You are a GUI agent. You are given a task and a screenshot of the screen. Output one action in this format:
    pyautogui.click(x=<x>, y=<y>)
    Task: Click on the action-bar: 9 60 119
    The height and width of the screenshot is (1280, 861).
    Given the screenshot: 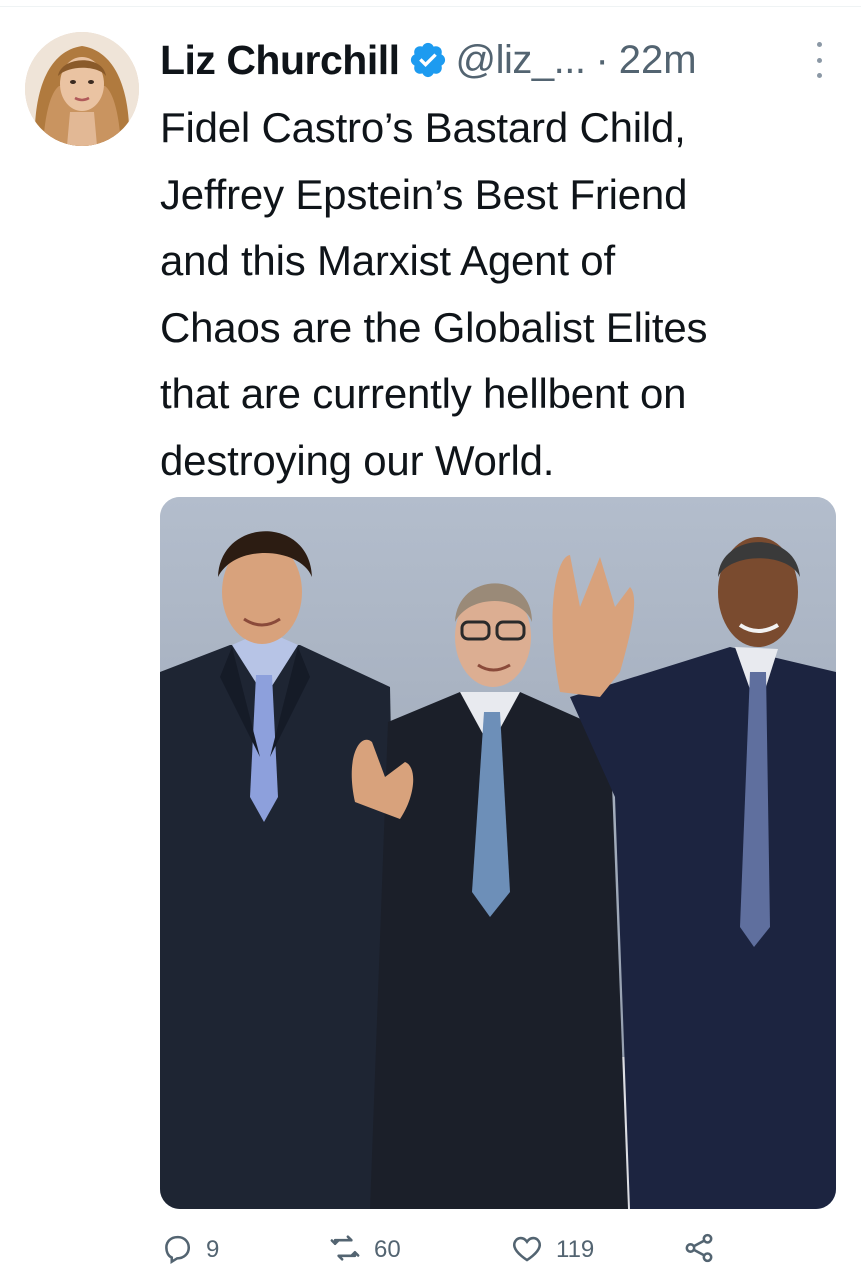 What is the action you would take?
    pyautogui.click(x=500, y=1250)
    